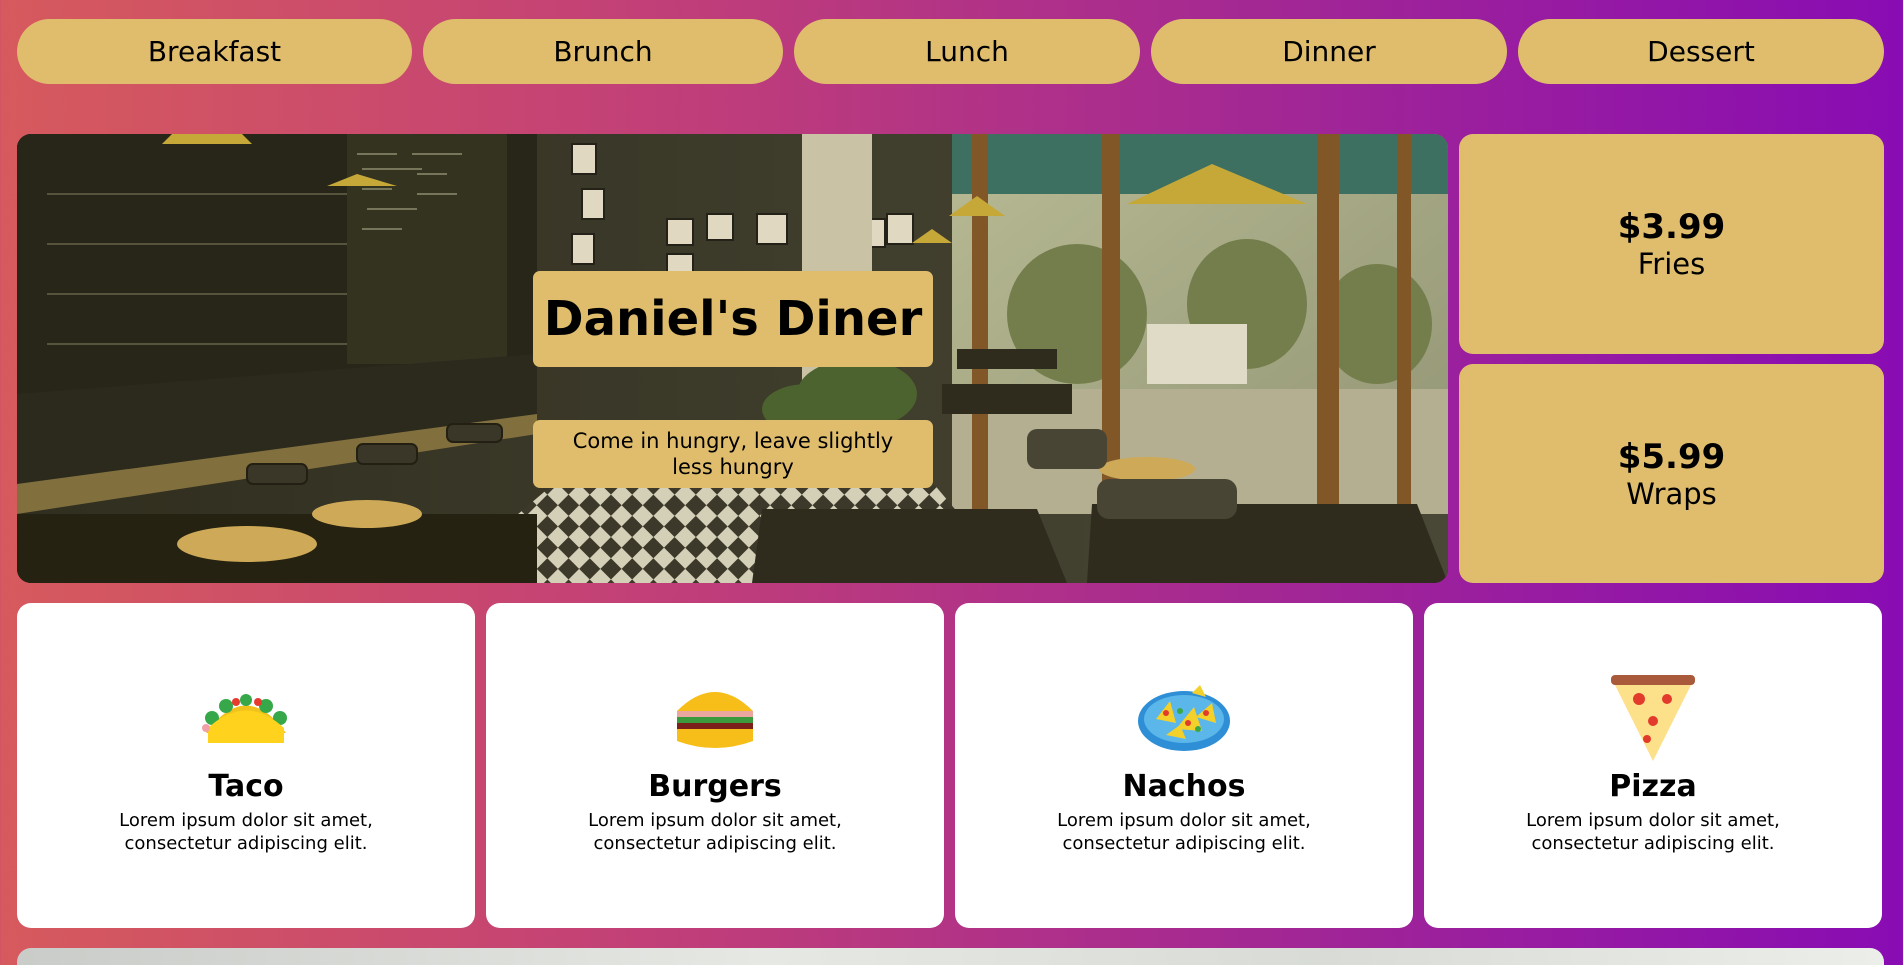  I want to click on nav-dinner-button: Dinner, so click(1329, 51).